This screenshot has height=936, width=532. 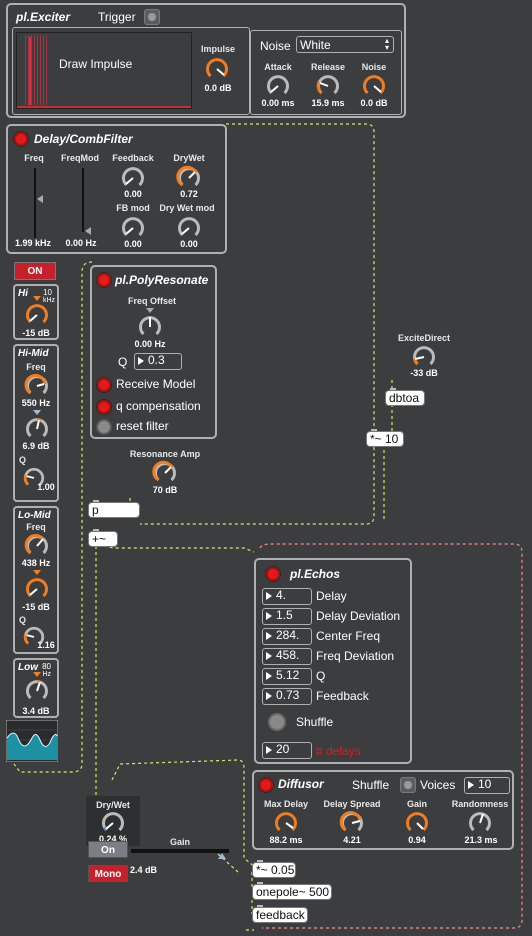 What do you see at coordinates (424, 373) in the screenshot?
I see `excitedirect-value: -33 dB` at bounding box center [424, 373].